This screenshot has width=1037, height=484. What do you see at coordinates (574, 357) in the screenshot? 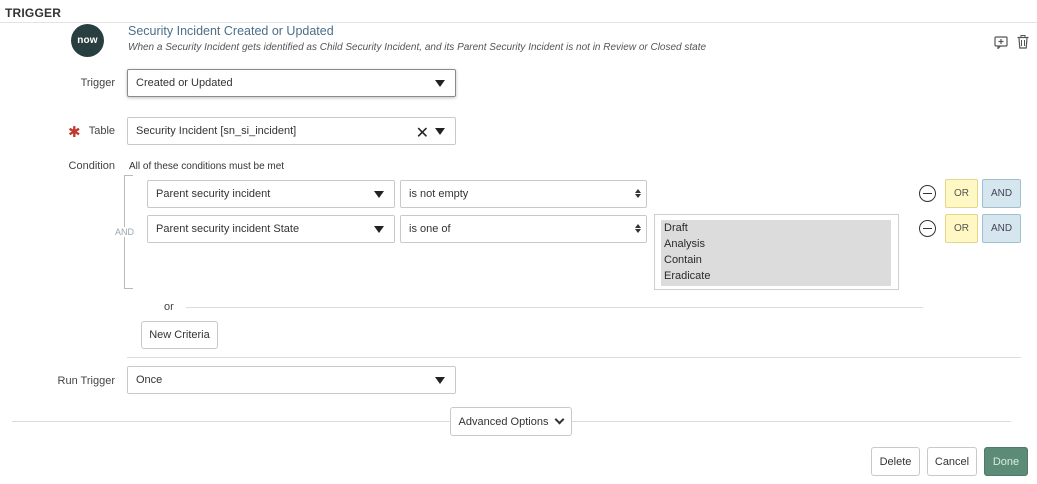
I see `divider` at bounding box center [574, 357].